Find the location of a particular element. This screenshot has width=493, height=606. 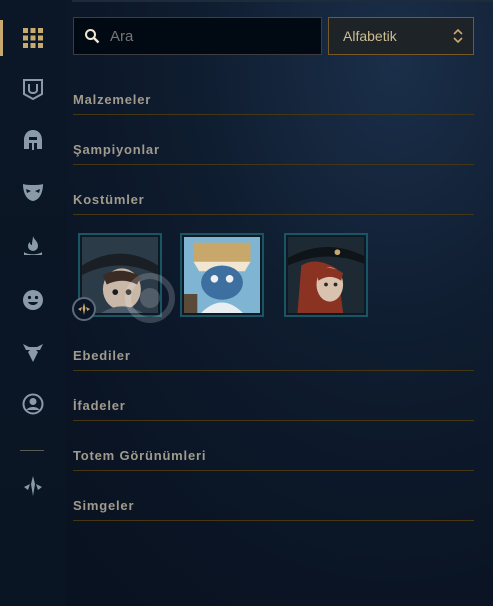

dropdown-arrows-icon is located at coordinates (458, 36).